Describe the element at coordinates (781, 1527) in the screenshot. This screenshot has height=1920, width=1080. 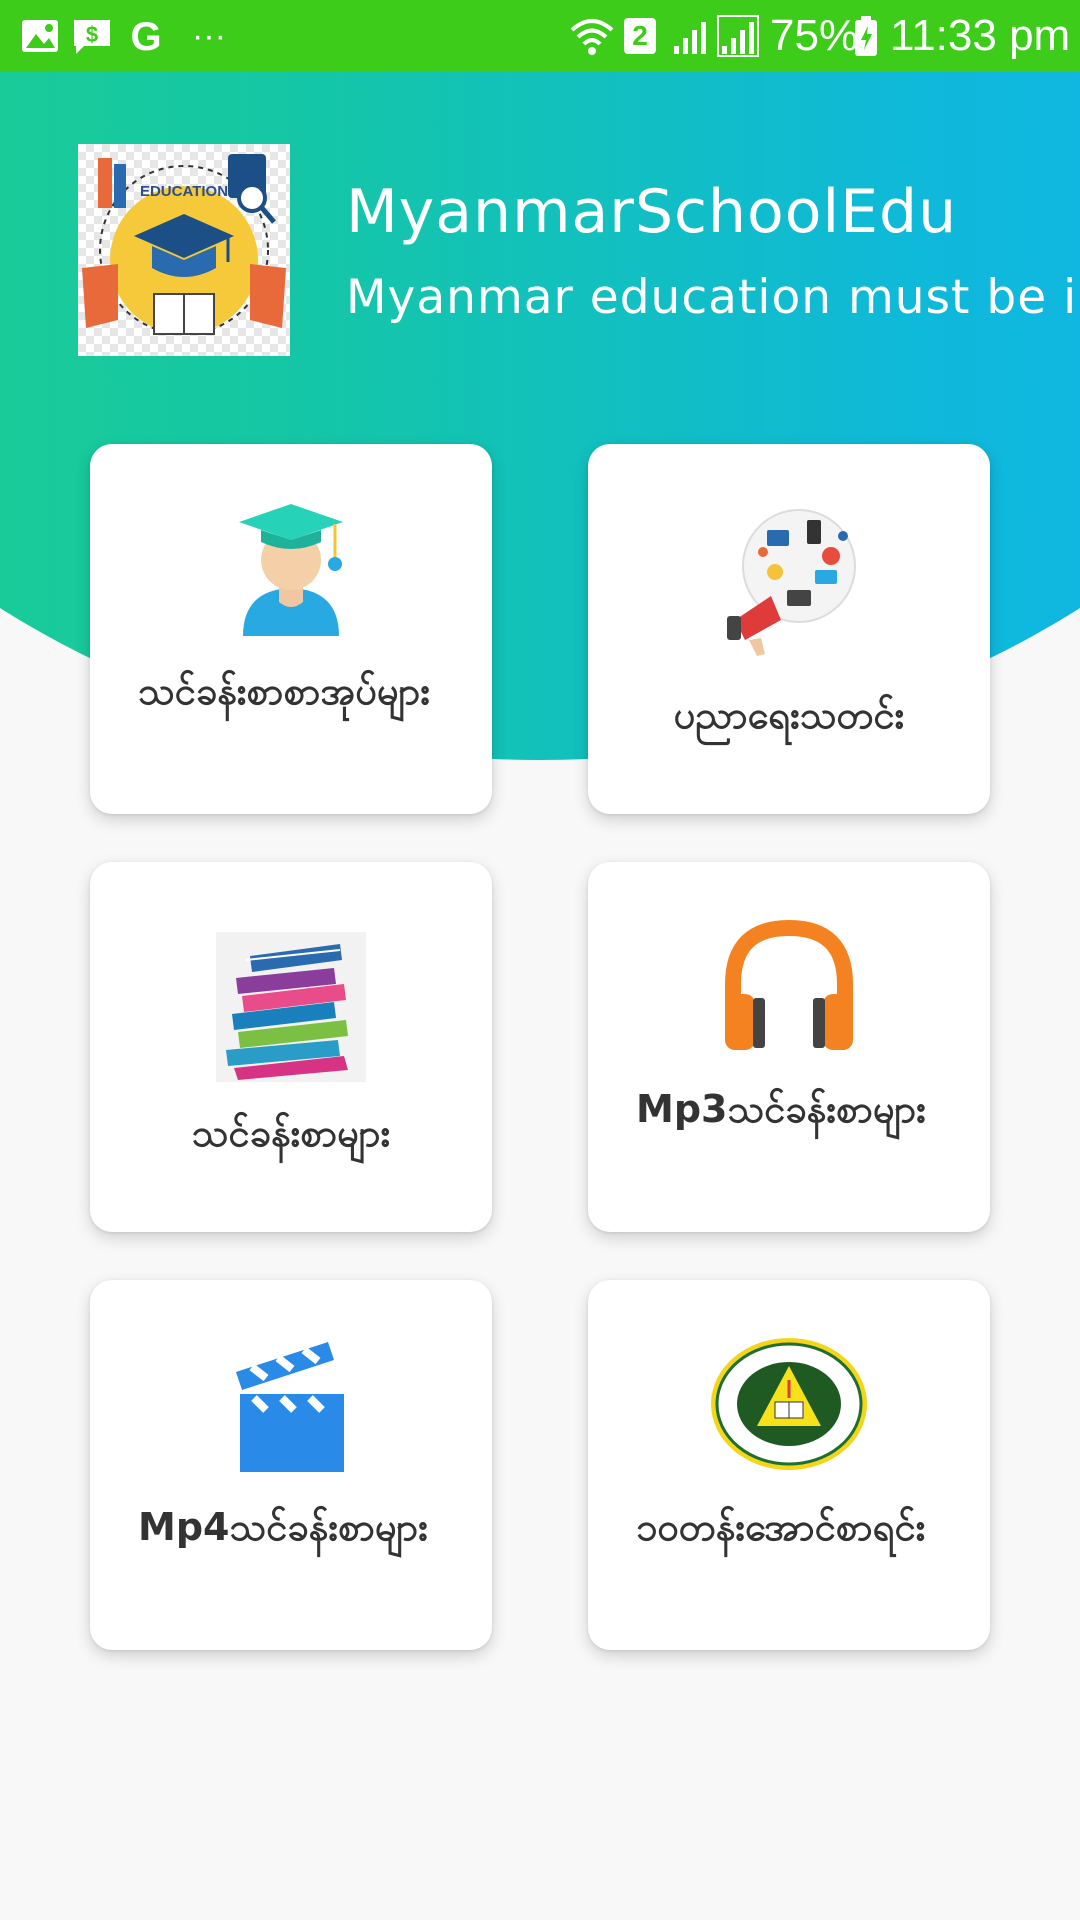
I see `menu-card-label: ၁၀တန်းအောင်စာရင်း` at that location.